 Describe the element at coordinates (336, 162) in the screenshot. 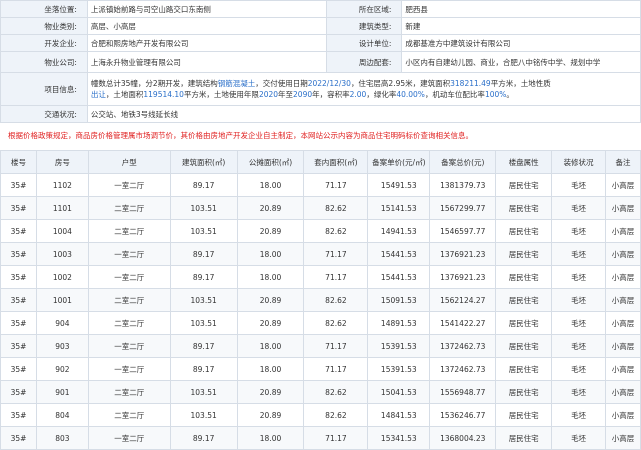

I see `col-interior-area-header: 套内面积(㎡)` at that location.